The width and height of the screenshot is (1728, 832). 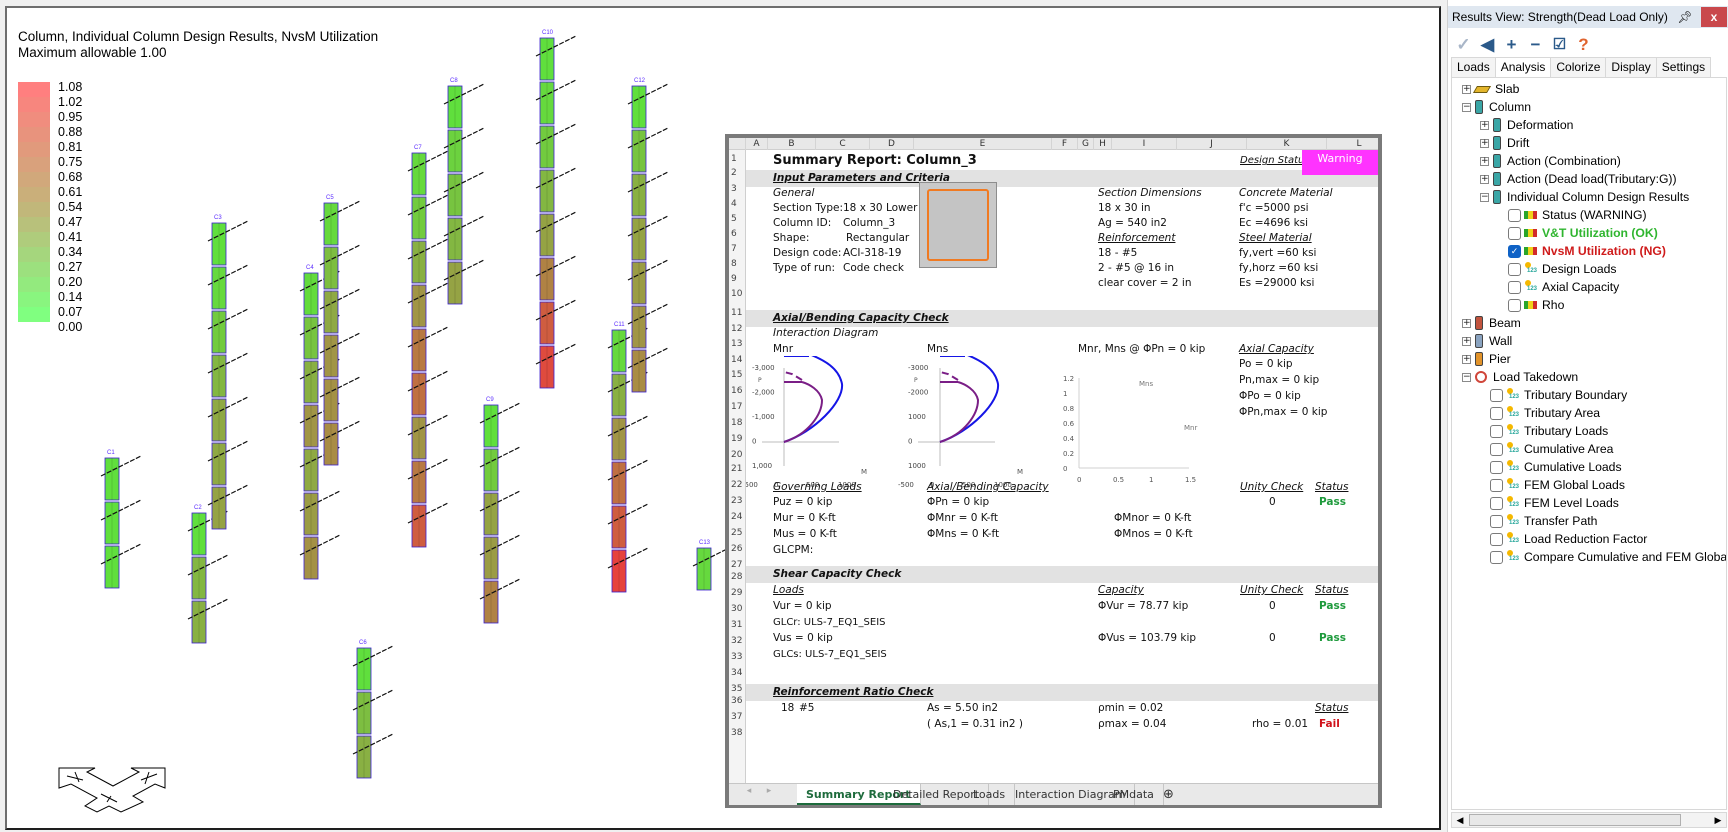 What do you see at coordinates (737, 264) in the screenshot?
I see `row-header: 8` at bounding box center [737, 264].